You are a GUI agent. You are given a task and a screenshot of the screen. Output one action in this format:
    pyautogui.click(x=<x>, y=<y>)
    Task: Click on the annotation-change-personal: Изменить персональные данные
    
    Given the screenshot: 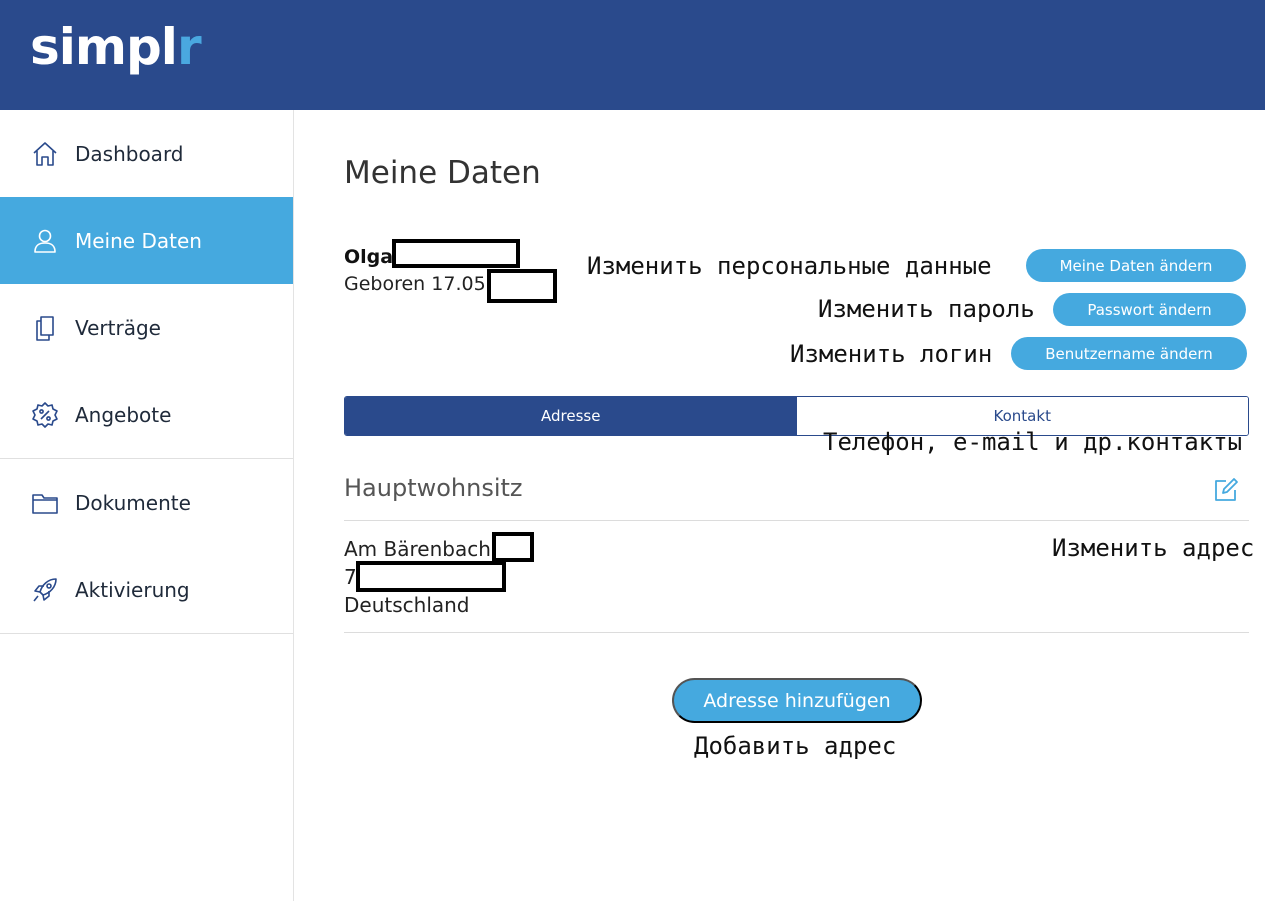 What is the action you would take?
    pyautogui.click(x=789, y=266)
    